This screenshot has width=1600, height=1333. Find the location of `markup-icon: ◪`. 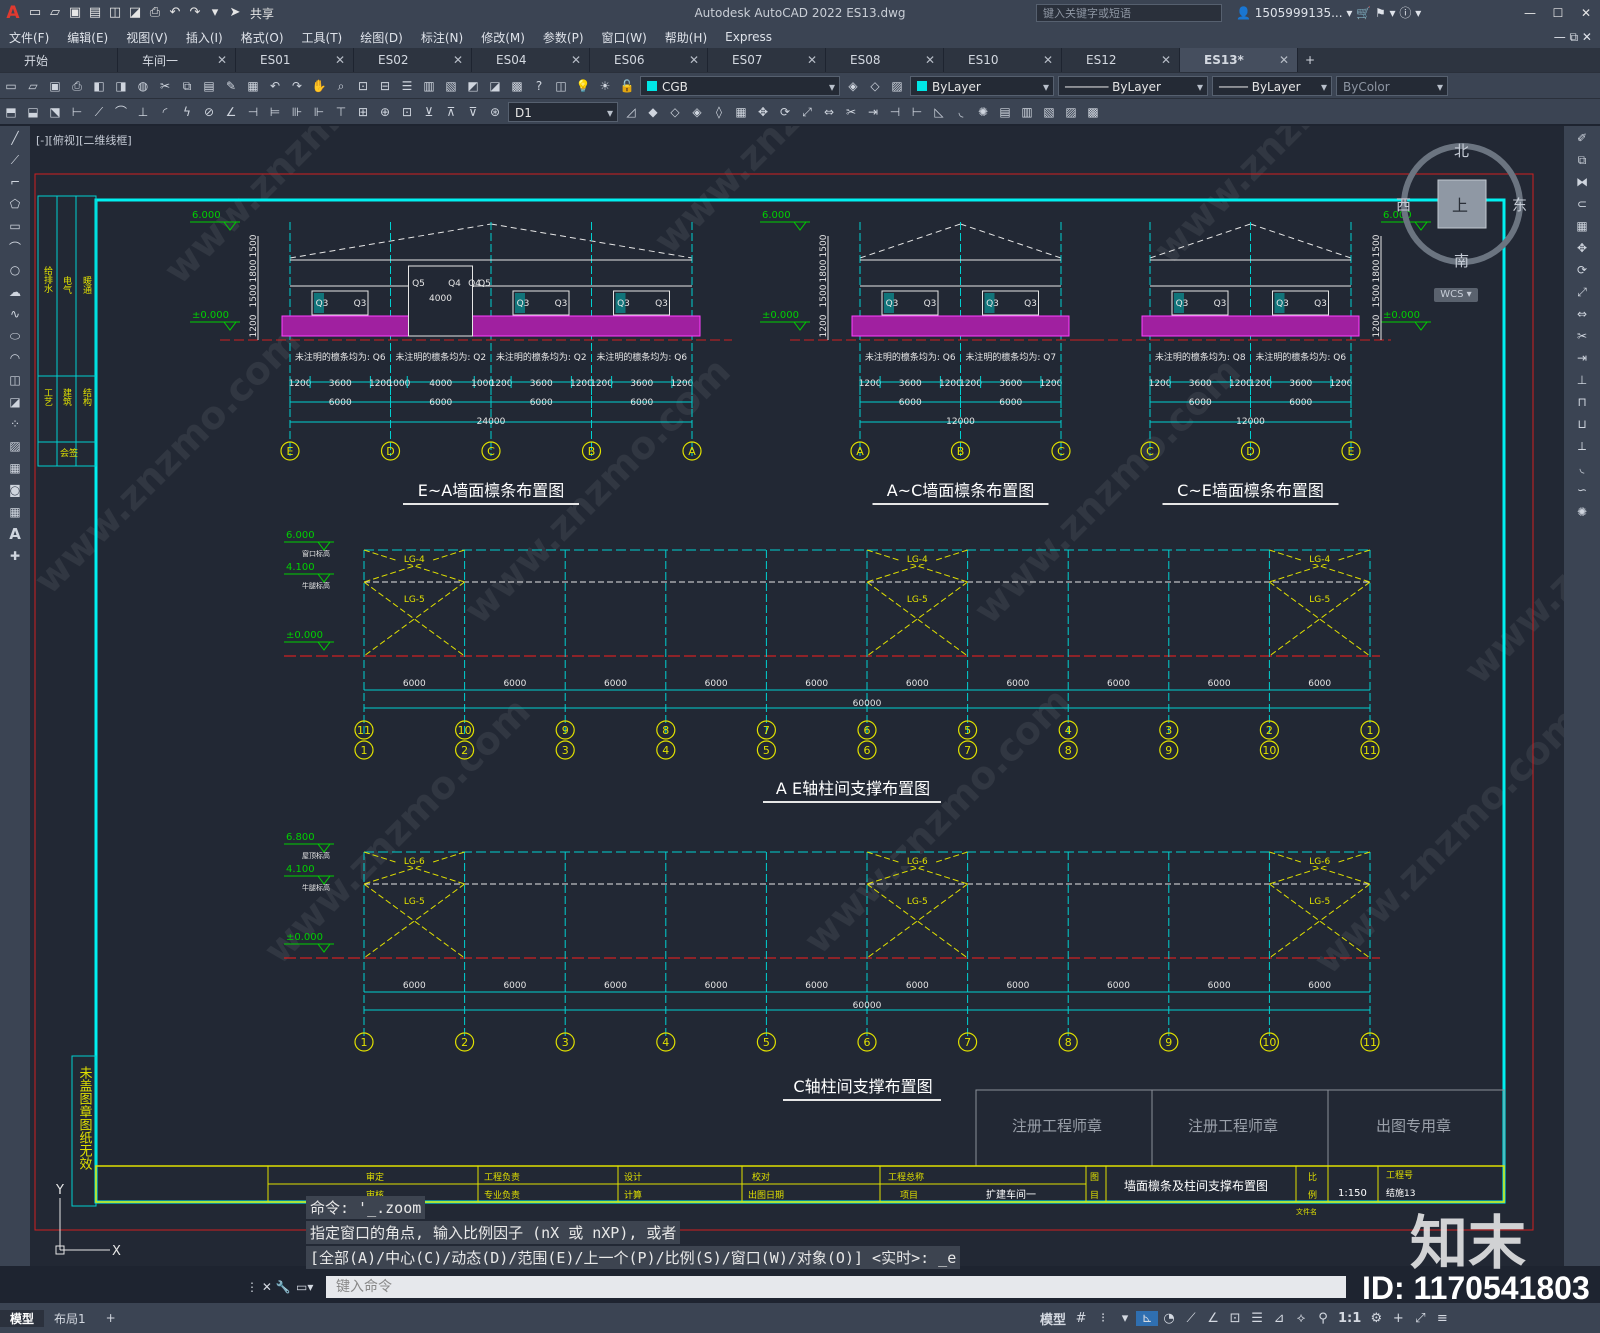

markup-icon: ◪ is located at coordinates (495, 86).